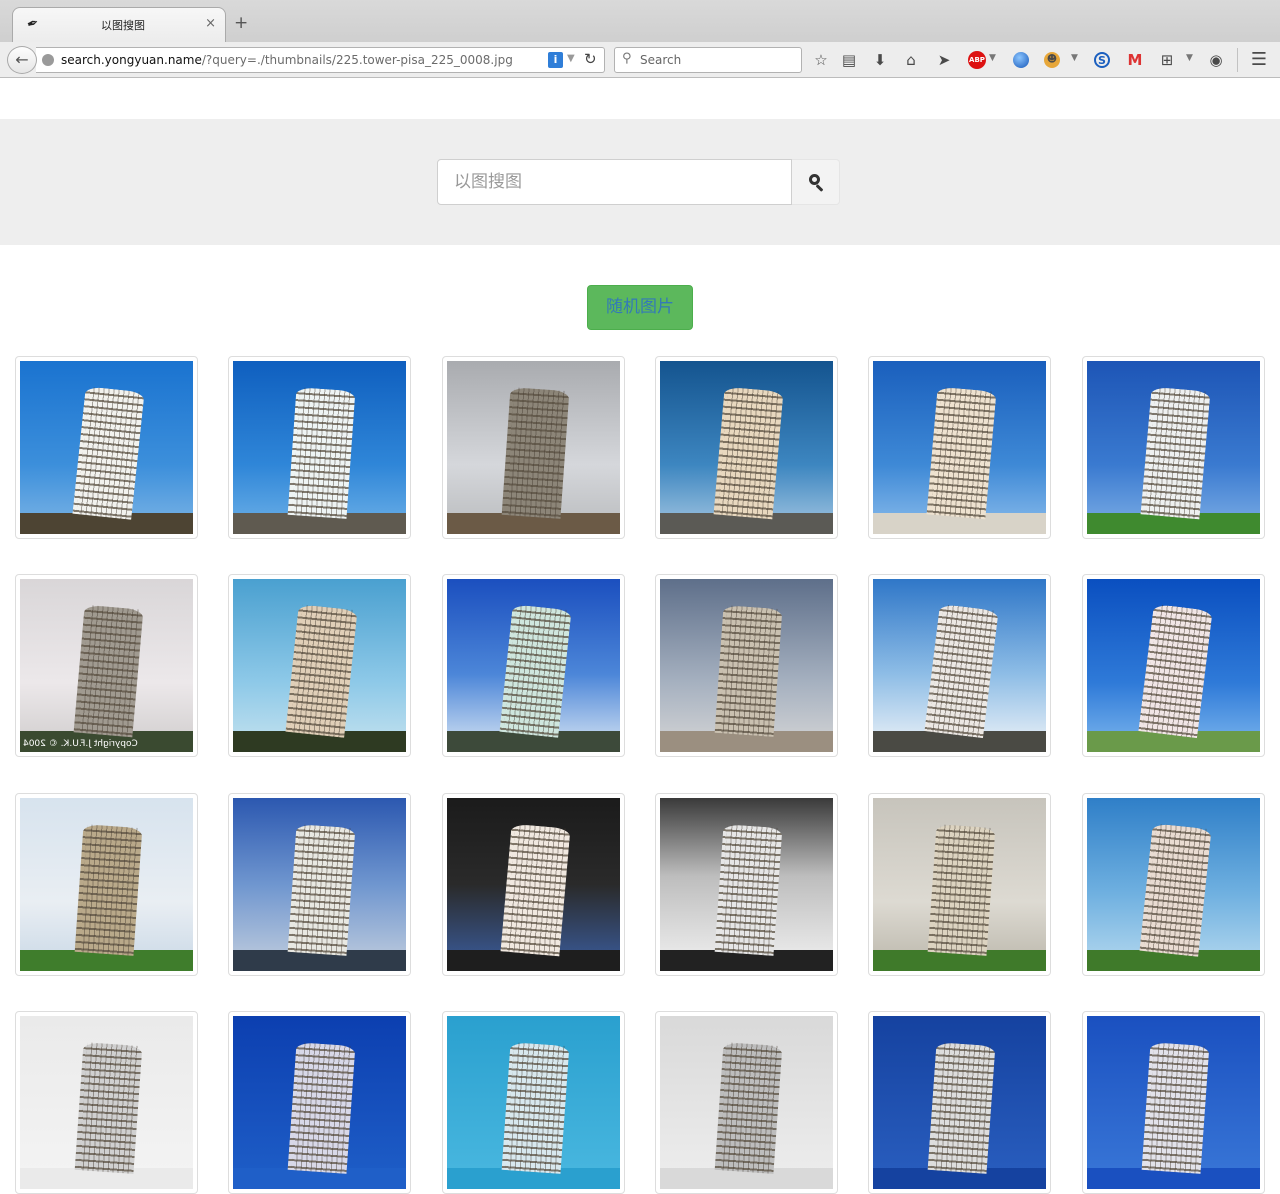 The image size is (1280, 1194). I want to click on crop-menu-caret-icon: ▼, so click(1189, 58).